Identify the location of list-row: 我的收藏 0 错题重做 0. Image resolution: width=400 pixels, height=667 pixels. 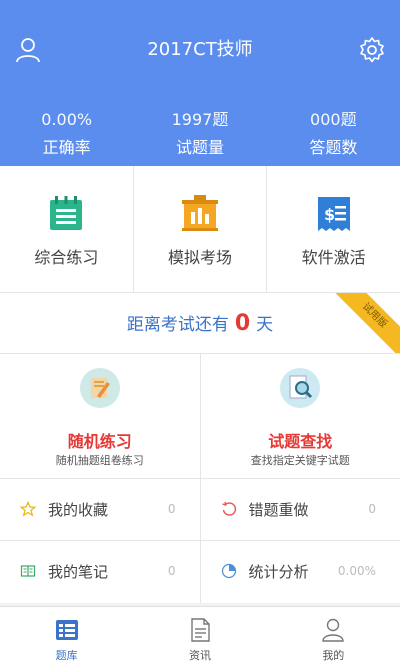
(200, 510).